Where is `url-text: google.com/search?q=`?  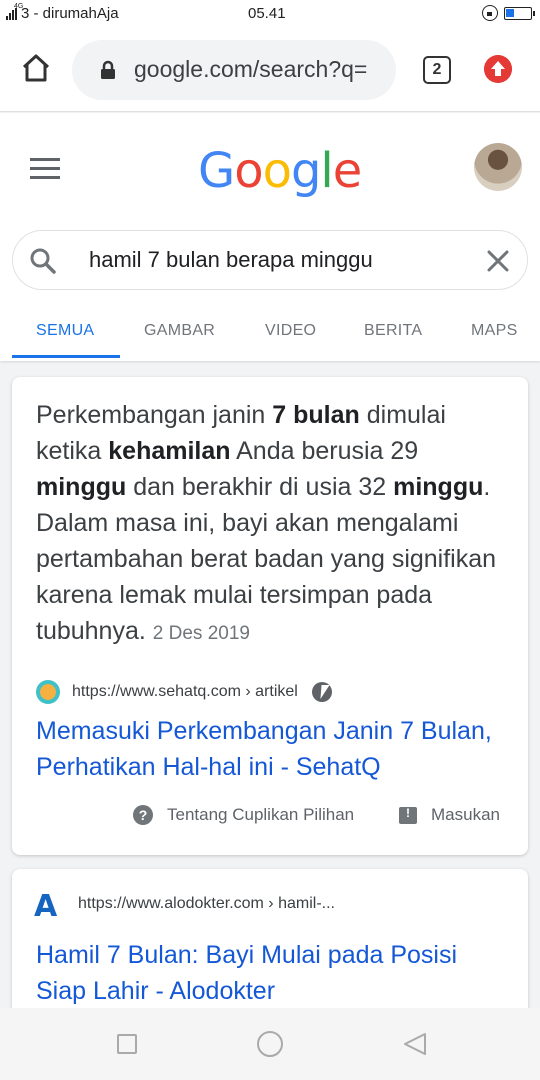
url-text: google.com/search?q= is located at coordinates (251, 69).